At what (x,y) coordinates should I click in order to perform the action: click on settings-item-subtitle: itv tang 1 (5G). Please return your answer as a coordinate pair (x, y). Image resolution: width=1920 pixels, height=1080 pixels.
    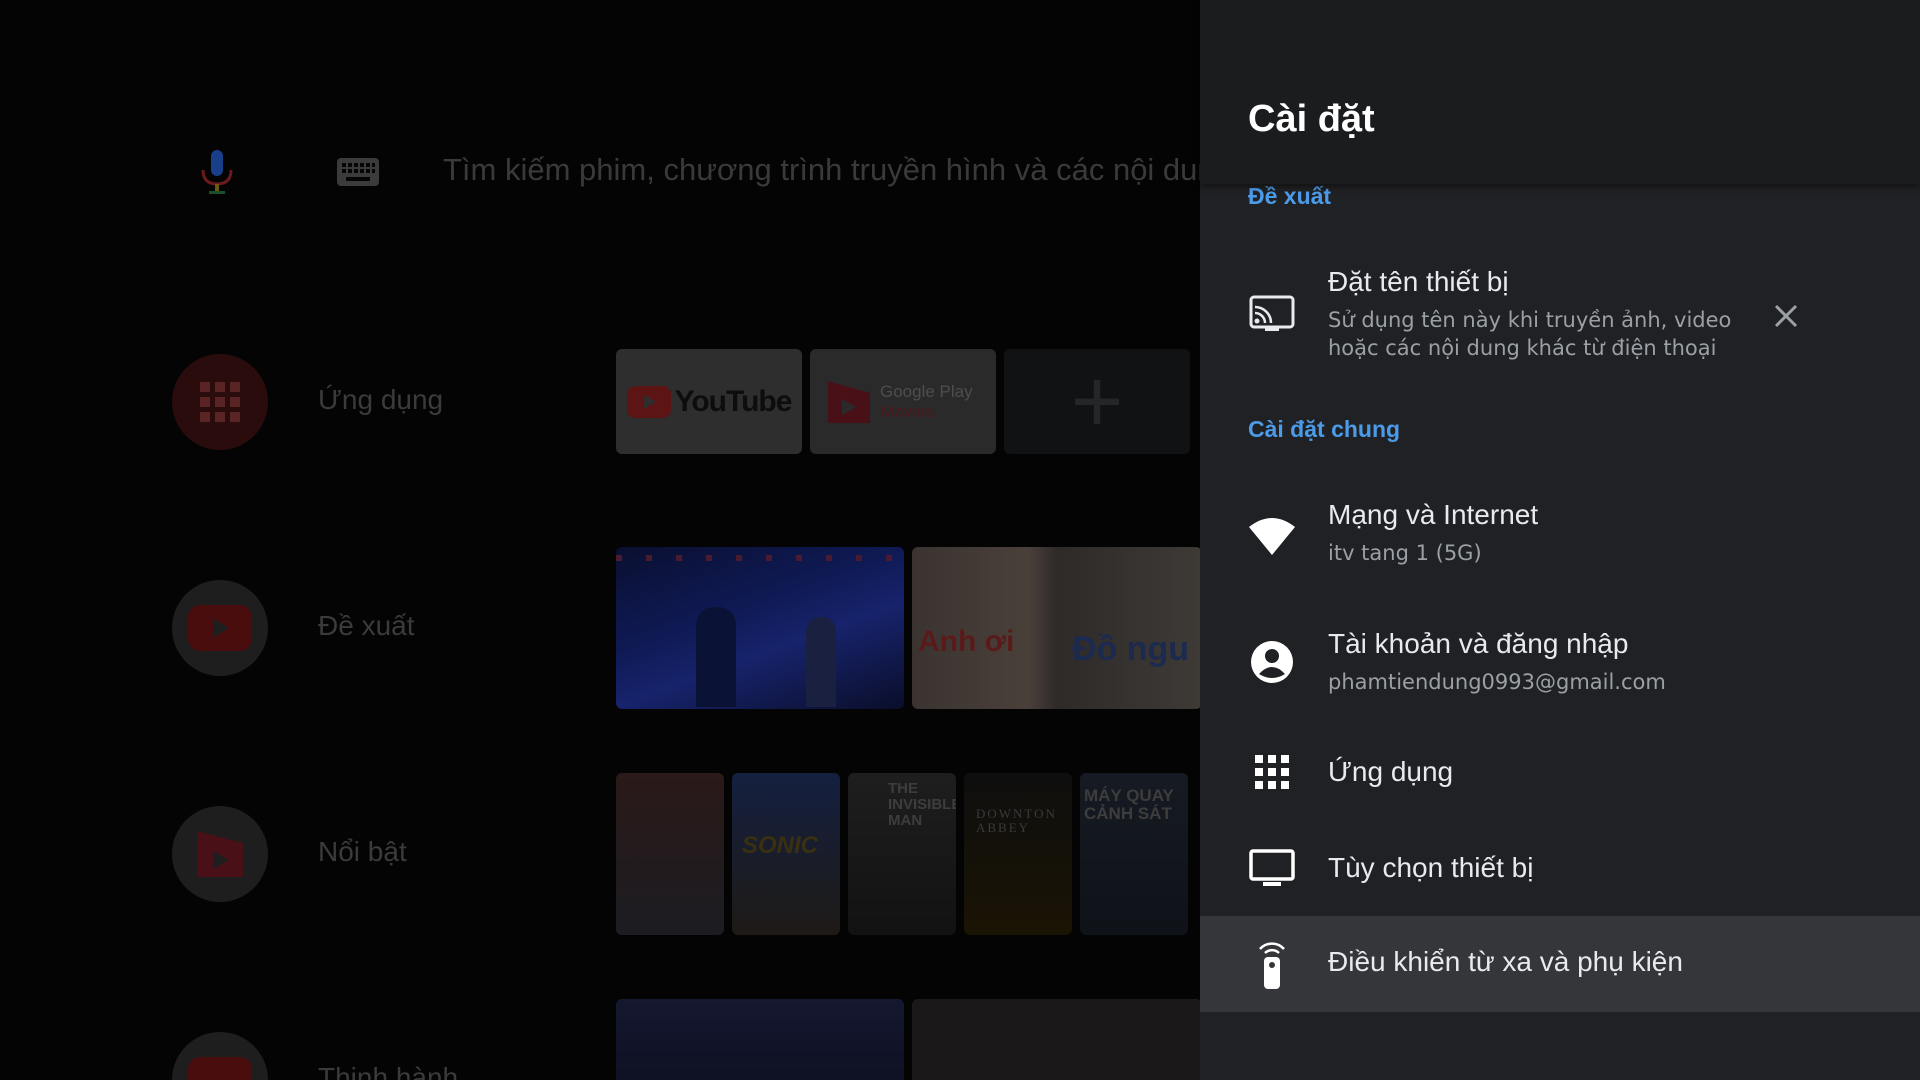
    Looking at the image, I should click on (1405, 553).